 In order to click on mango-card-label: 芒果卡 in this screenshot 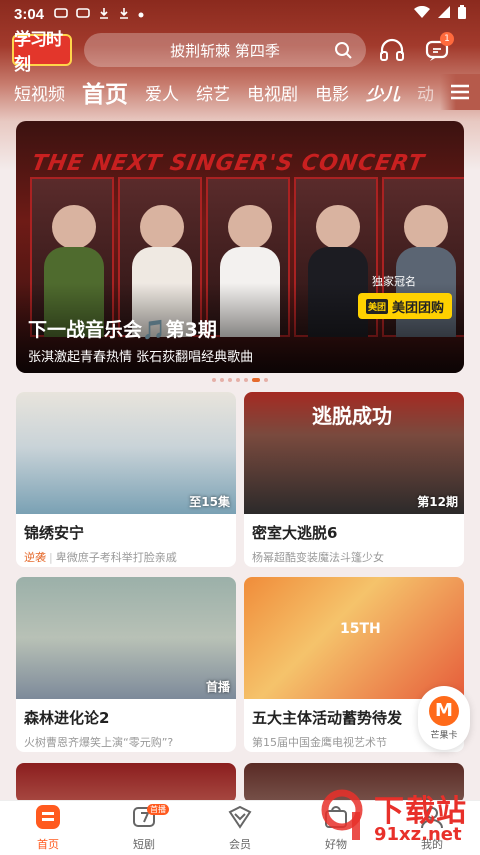, I will do `click(444, 735)`.